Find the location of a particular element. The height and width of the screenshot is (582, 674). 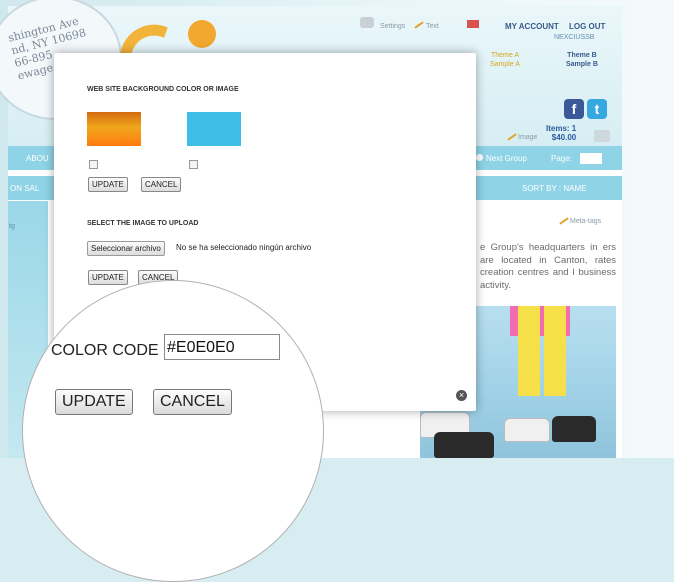

cart-summary: Items: 1 $40.00 is located at coordinates (561, 133).